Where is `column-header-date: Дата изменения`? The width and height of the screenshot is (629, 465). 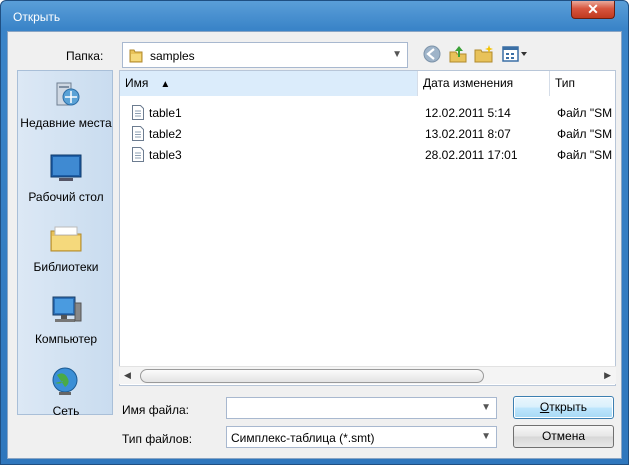 column-header-date: Дата изменения is located at coordinates (484, 83).